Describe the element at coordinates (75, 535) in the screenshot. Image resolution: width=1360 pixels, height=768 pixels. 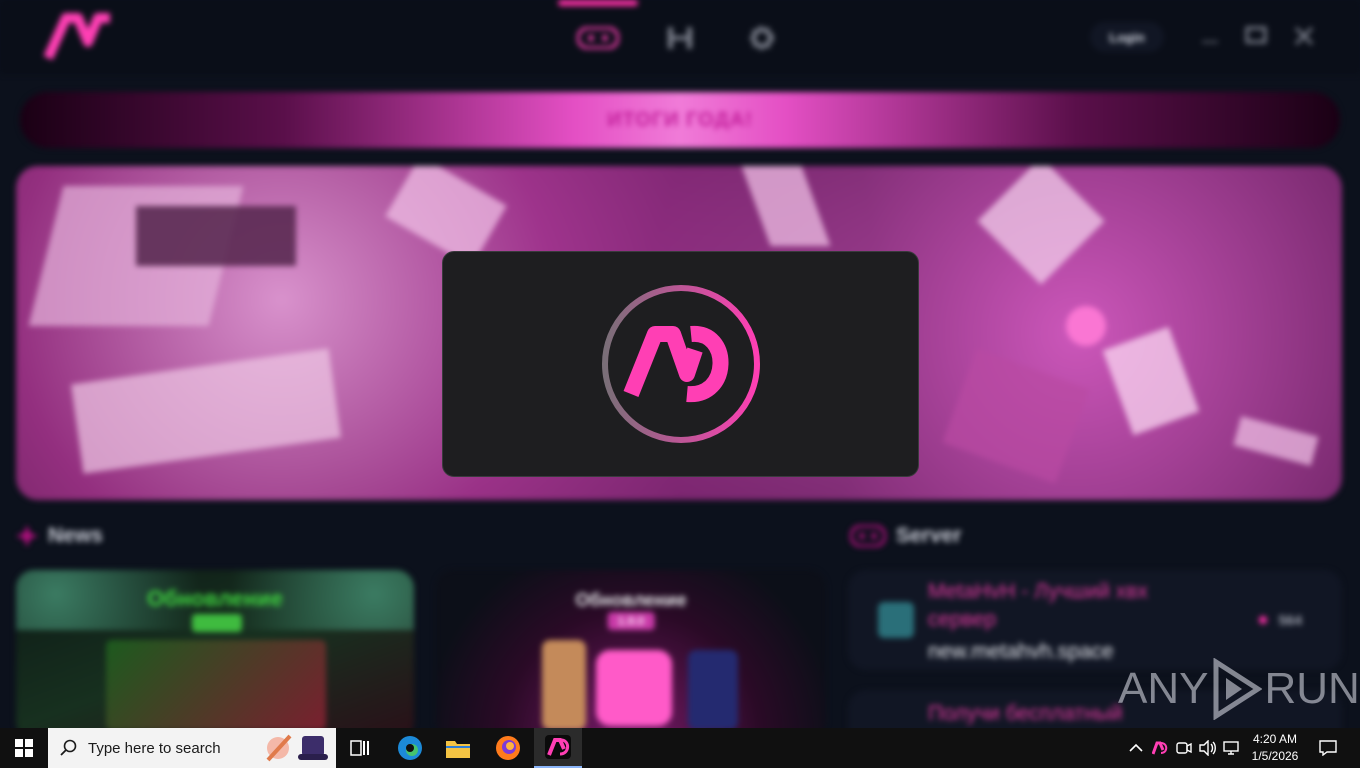
I see `news-title: News` at that location.